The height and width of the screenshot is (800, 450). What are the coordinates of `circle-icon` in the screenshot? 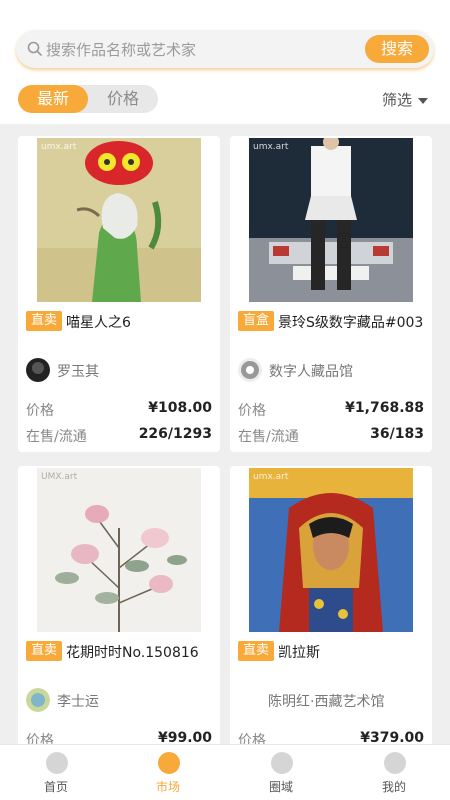 It's located at (282, 763).